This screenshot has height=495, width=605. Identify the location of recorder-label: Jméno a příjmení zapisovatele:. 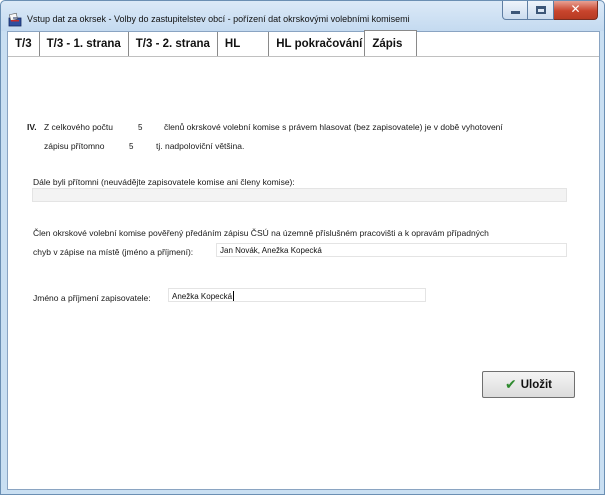
(92, 298).